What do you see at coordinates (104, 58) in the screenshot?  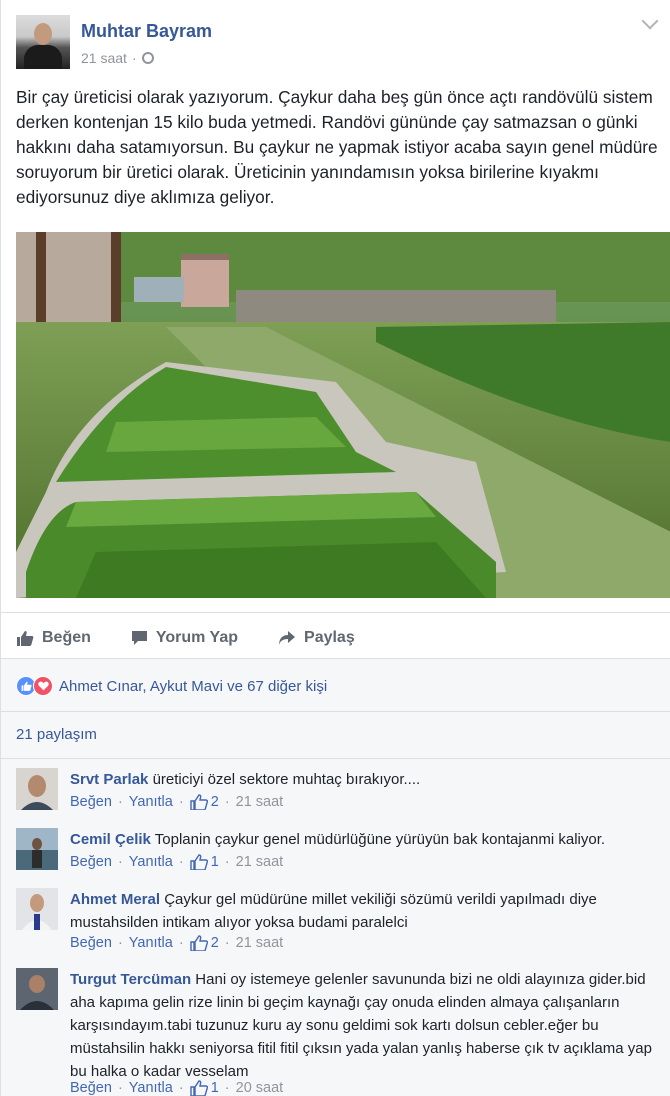 I see `post-time: 21 saat` at bounding box center [104, 58].